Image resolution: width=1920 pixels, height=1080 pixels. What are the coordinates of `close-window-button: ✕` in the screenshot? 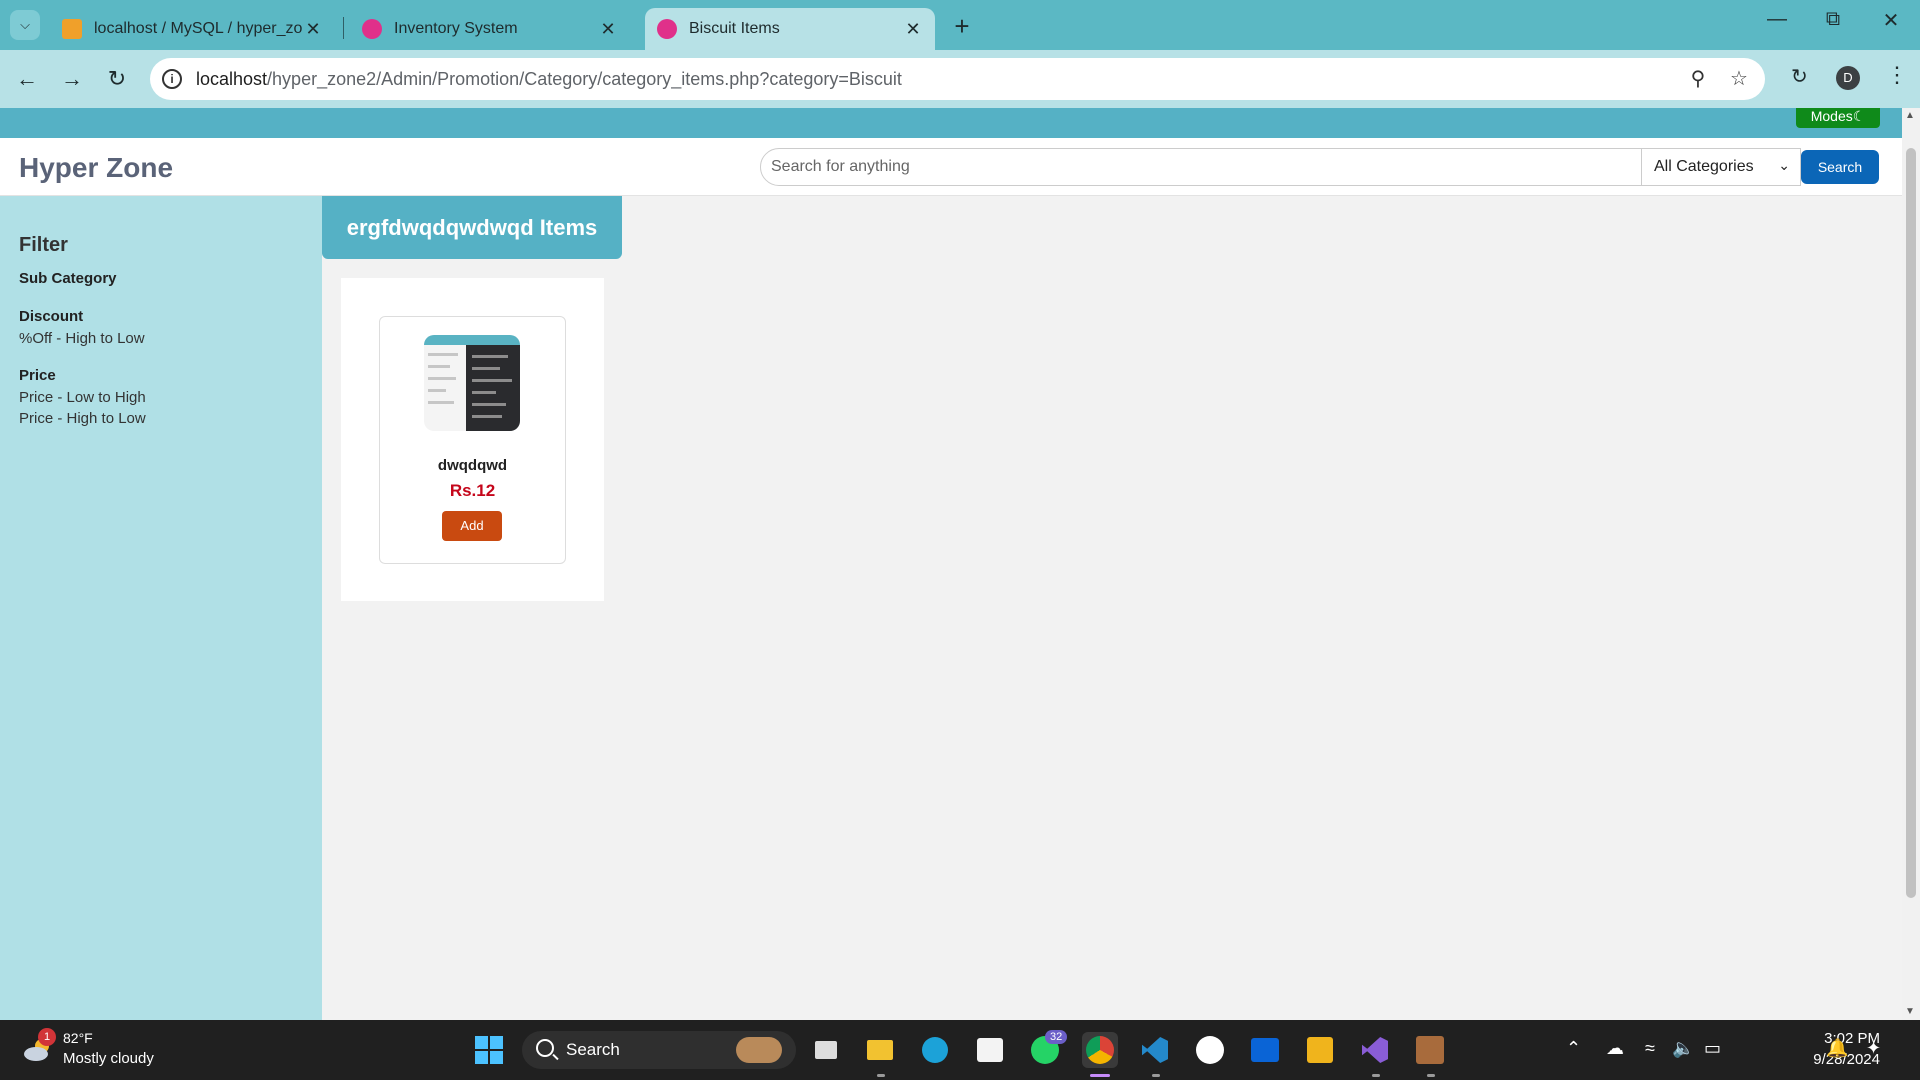 It's located at (1891, 20).